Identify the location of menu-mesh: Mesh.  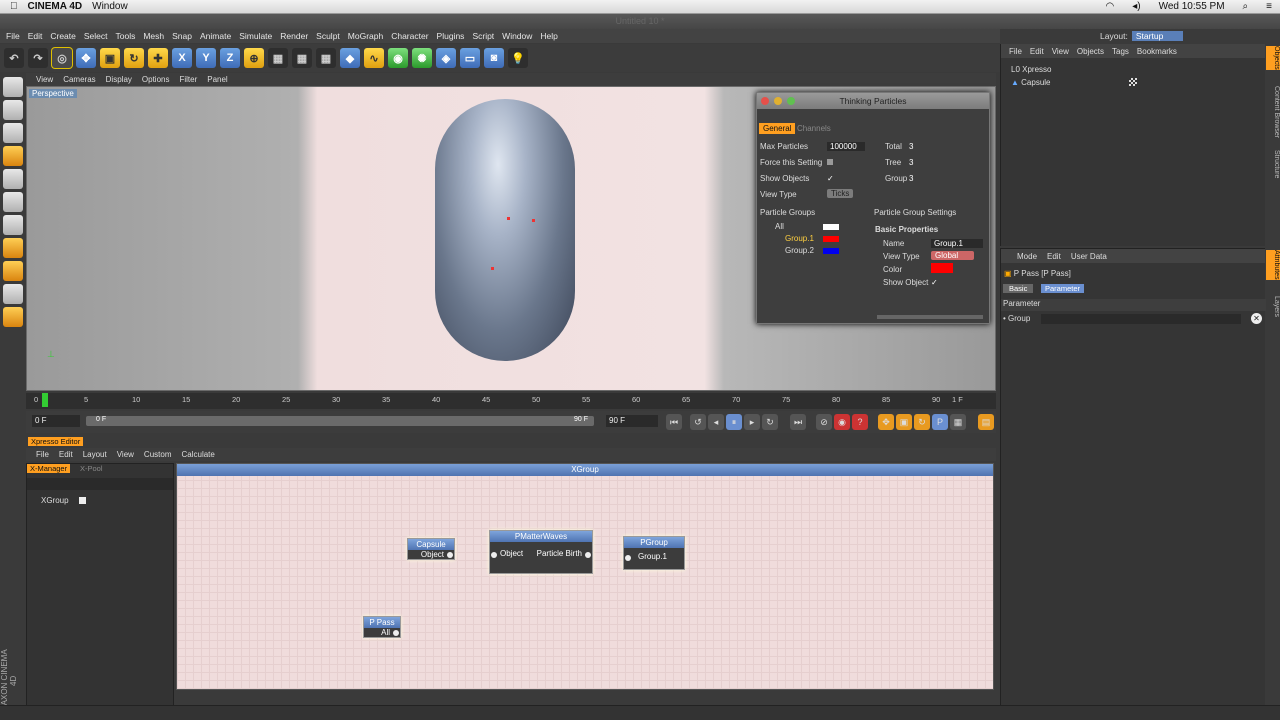
(153, 36).